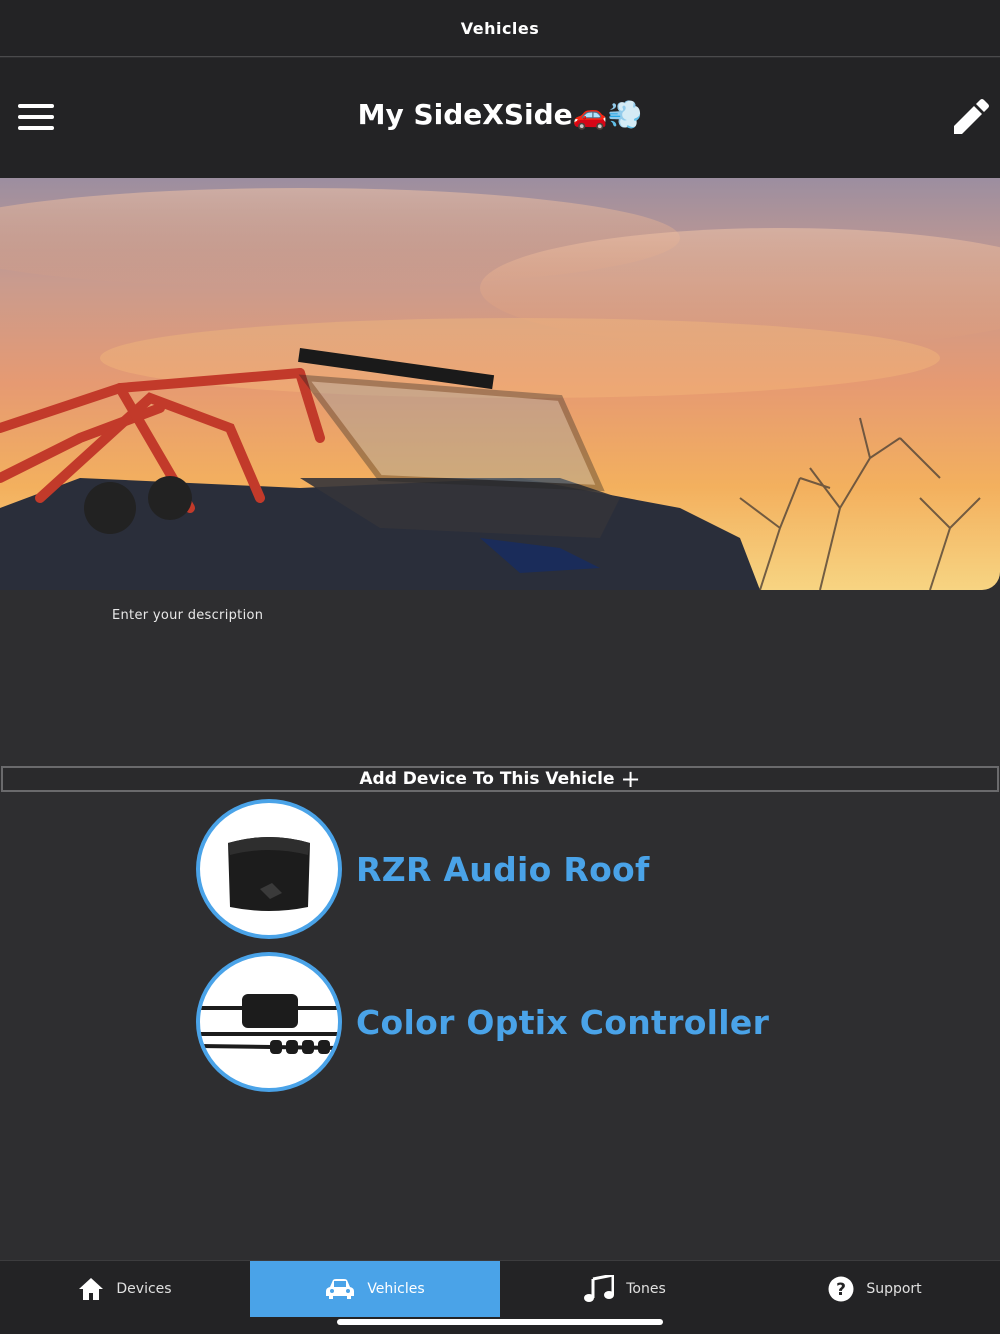 The height and width of the screenshot is (1334, 1000). Describe the element at coordinates (340, 1289) in the screenshot. I see `car-icon` at that location.